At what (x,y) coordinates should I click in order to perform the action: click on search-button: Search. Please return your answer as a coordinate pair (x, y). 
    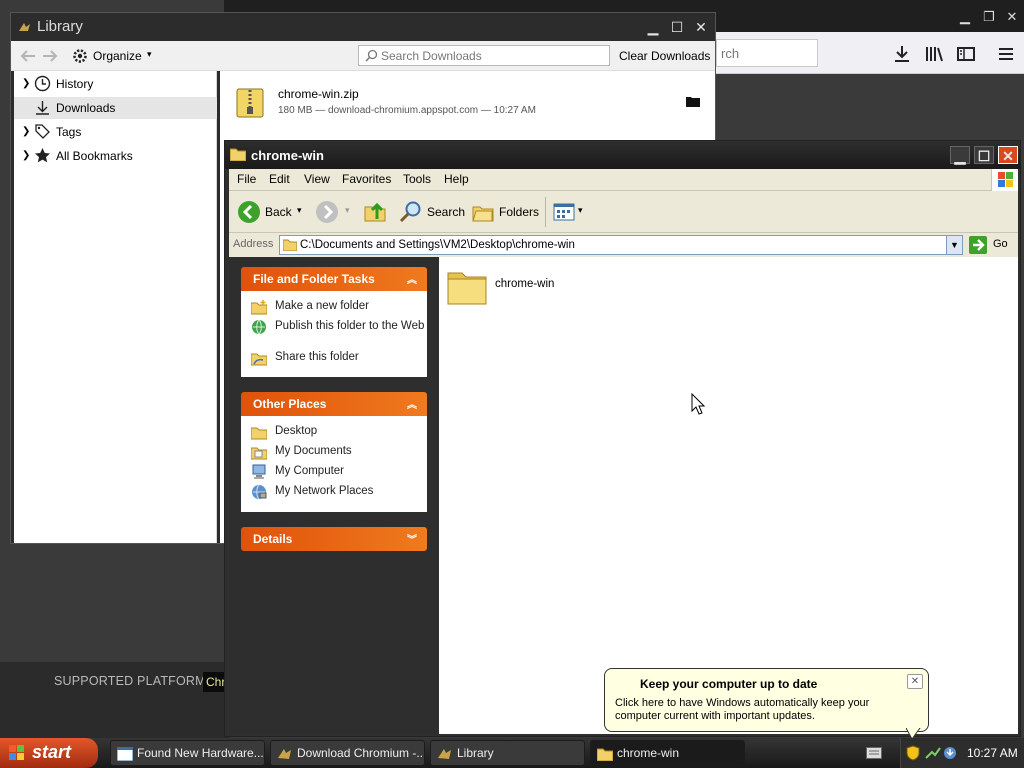
    Looking at the image, I should click on (431, 212).